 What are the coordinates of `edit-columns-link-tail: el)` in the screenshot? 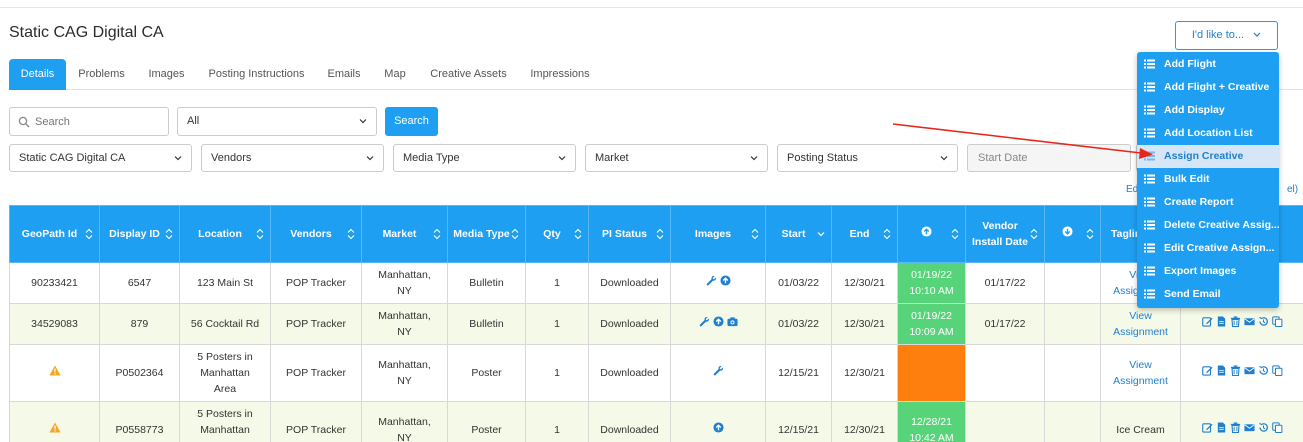 It's located at (1292, 189).